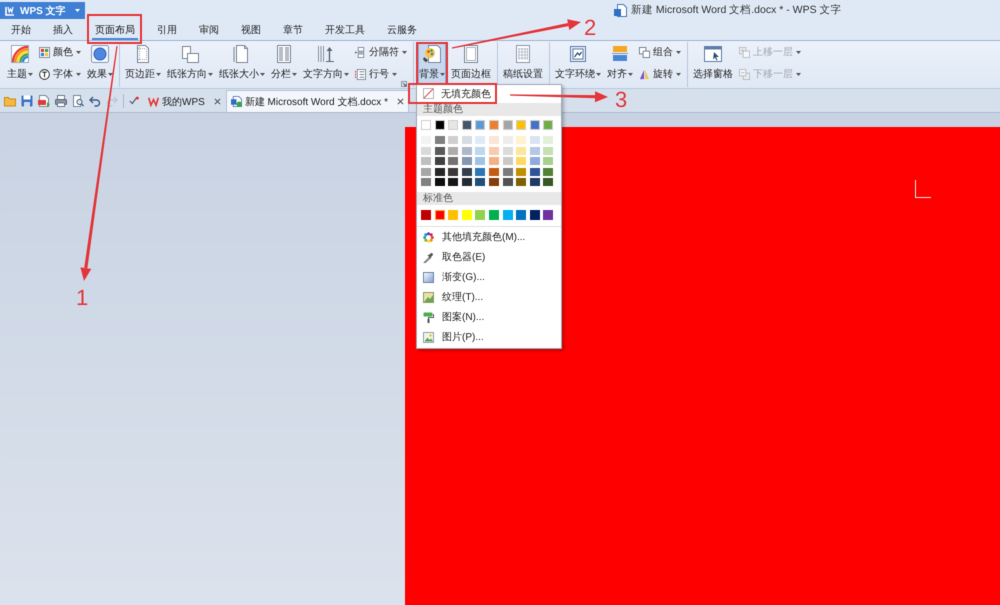 The width and height of the screenshot is (1000, 605). What do you see at coordinates (251, 30) in the screenshot?
I see `menu-tab: 视图` at bounding box center [251, 30].